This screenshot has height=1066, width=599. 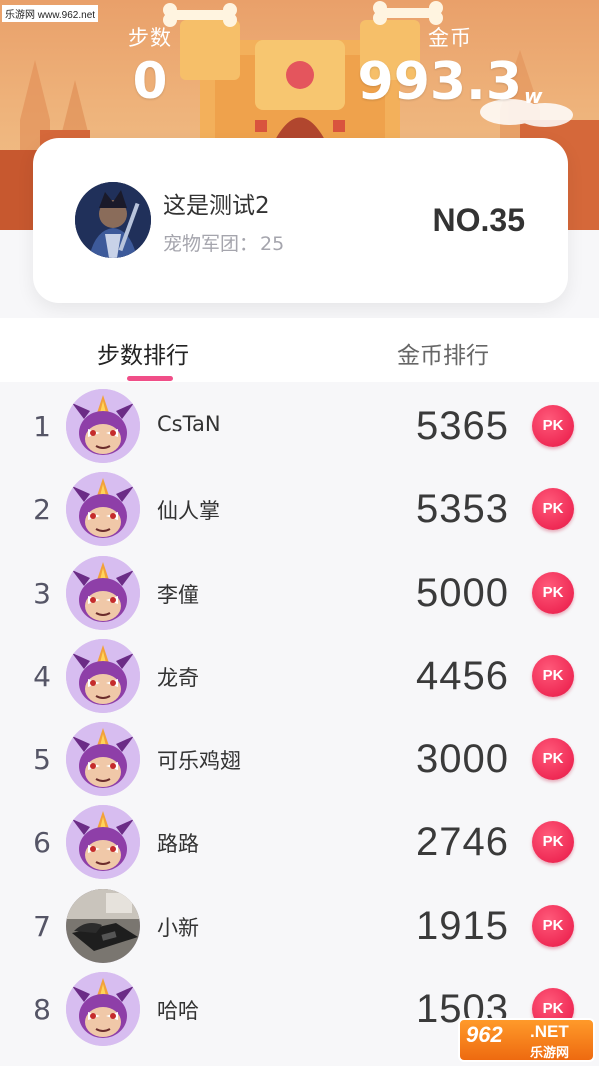 What do you see at coordinates (178, 594) in the screenshot?
I see `user-name: 李僮` at bounding box center [178, 594].